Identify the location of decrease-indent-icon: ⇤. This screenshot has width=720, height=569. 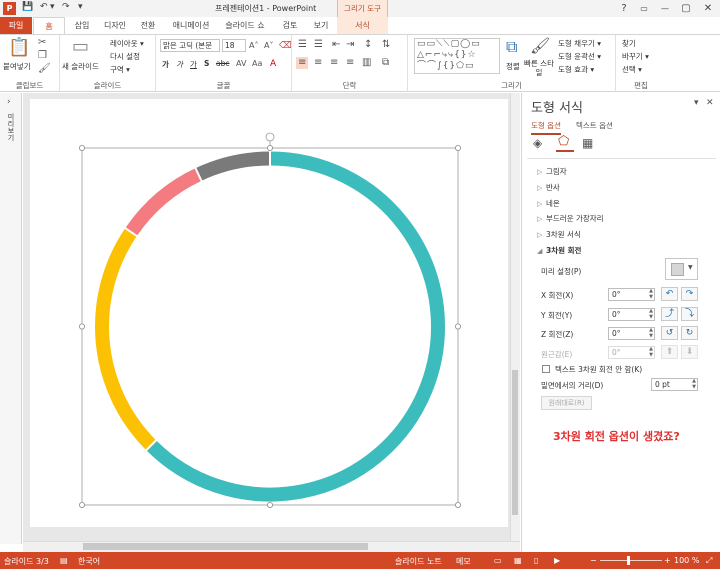
(336, 45).